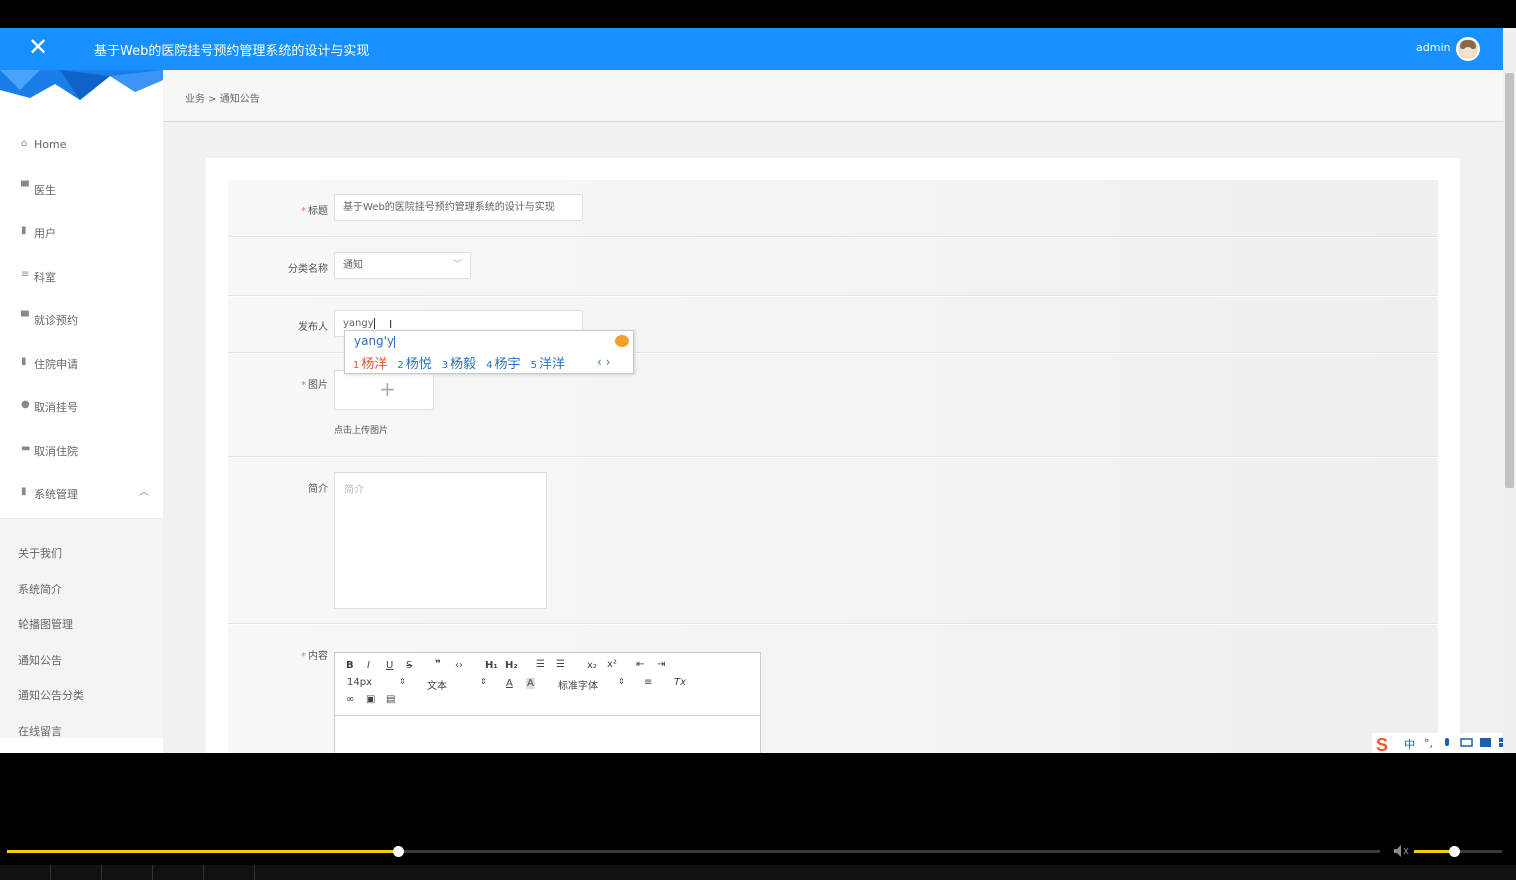 The height and width of the screenshot is (880, 1516). Describe the element at coordinates (1468, 49) in the screenshot. I see `avatar` at that location.